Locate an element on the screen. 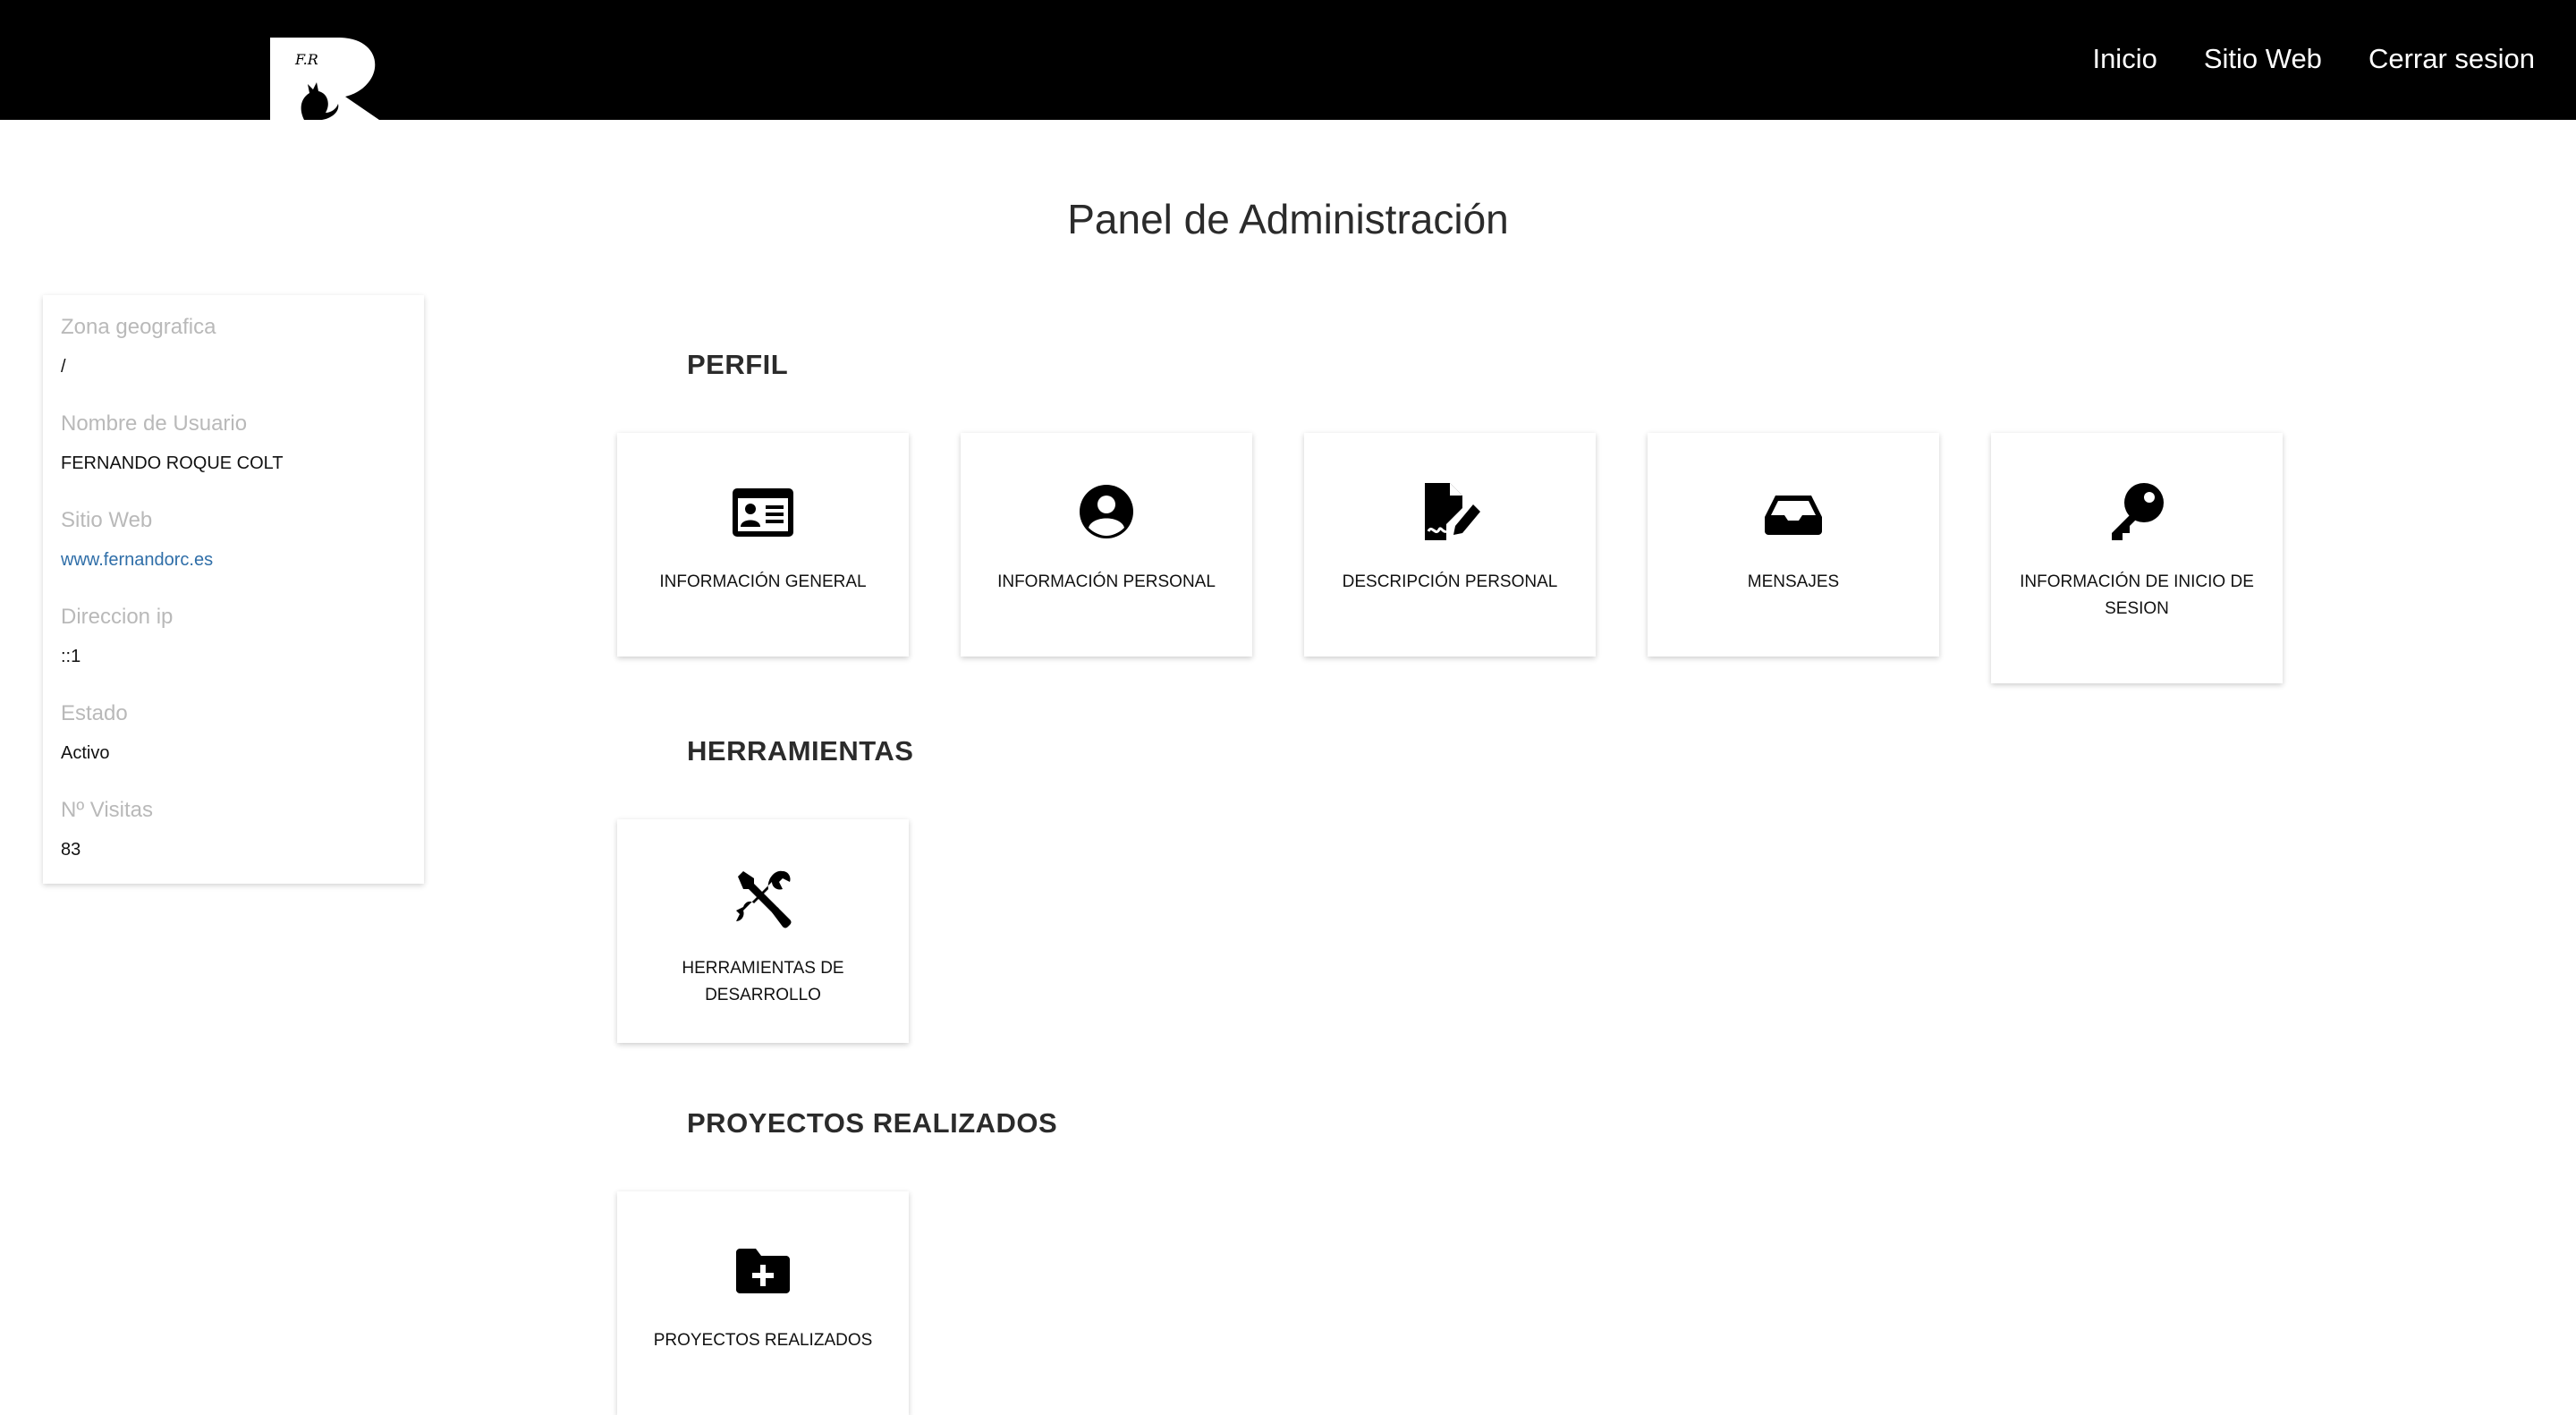 The width and height of the screenshot is (2576, 1415). usuario-value: FERNANDO ROQUE COLT is located at coordinates (172, 463).